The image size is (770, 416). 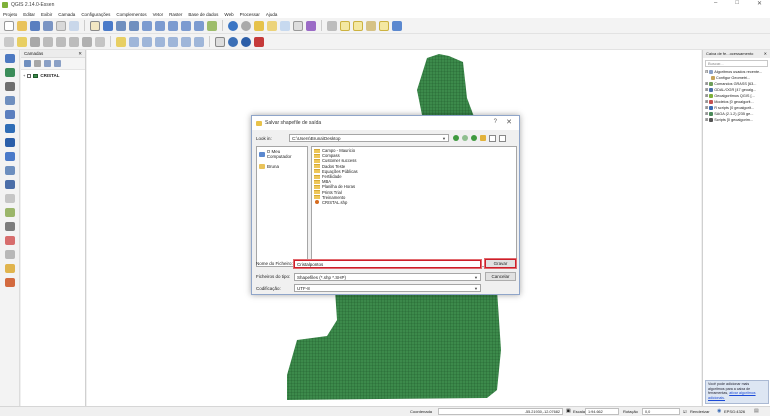 What do you see at coordinates (9, 268) in the screenshot?
I see `georeferencer-icon` at bounding box center [9, 268].